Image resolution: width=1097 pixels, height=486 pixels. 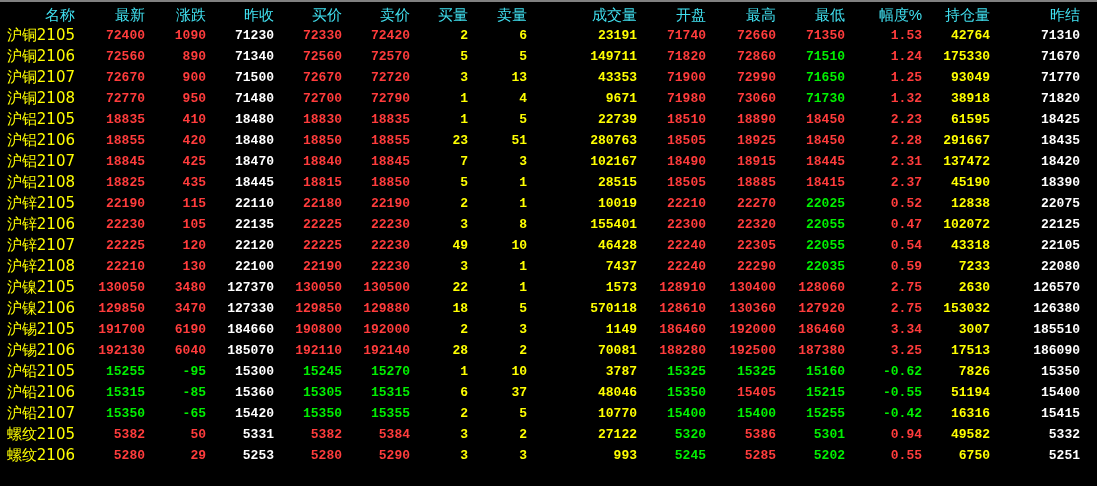 What do you see at coordinates (966, 141) in the screenshot?
I see `table-cell-text: 291667` at bounding box center [966, 141].